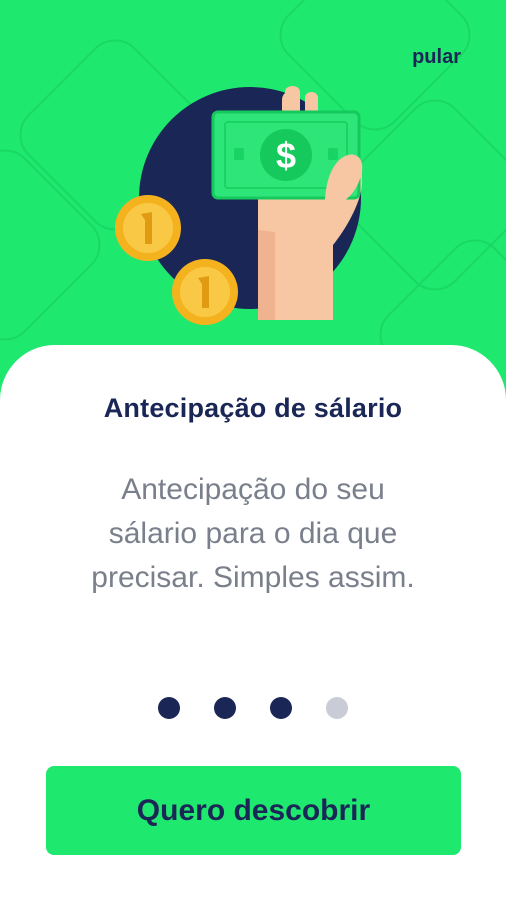 The width and height of the screenshot is (506, 900). I want to click on discover-button: Quero descobrir, so click(253, 810).